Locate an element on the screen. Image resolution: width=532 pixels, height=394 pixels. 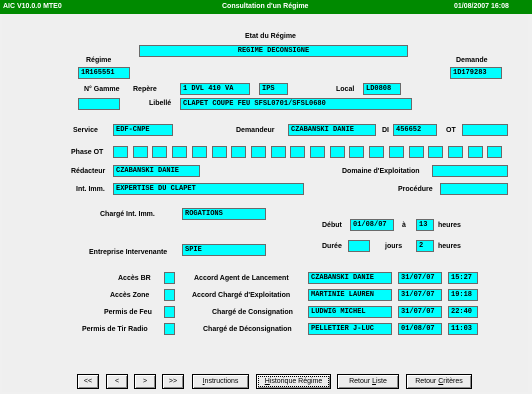
historique-label: istorique Régime is located at coordinates (296, 381).